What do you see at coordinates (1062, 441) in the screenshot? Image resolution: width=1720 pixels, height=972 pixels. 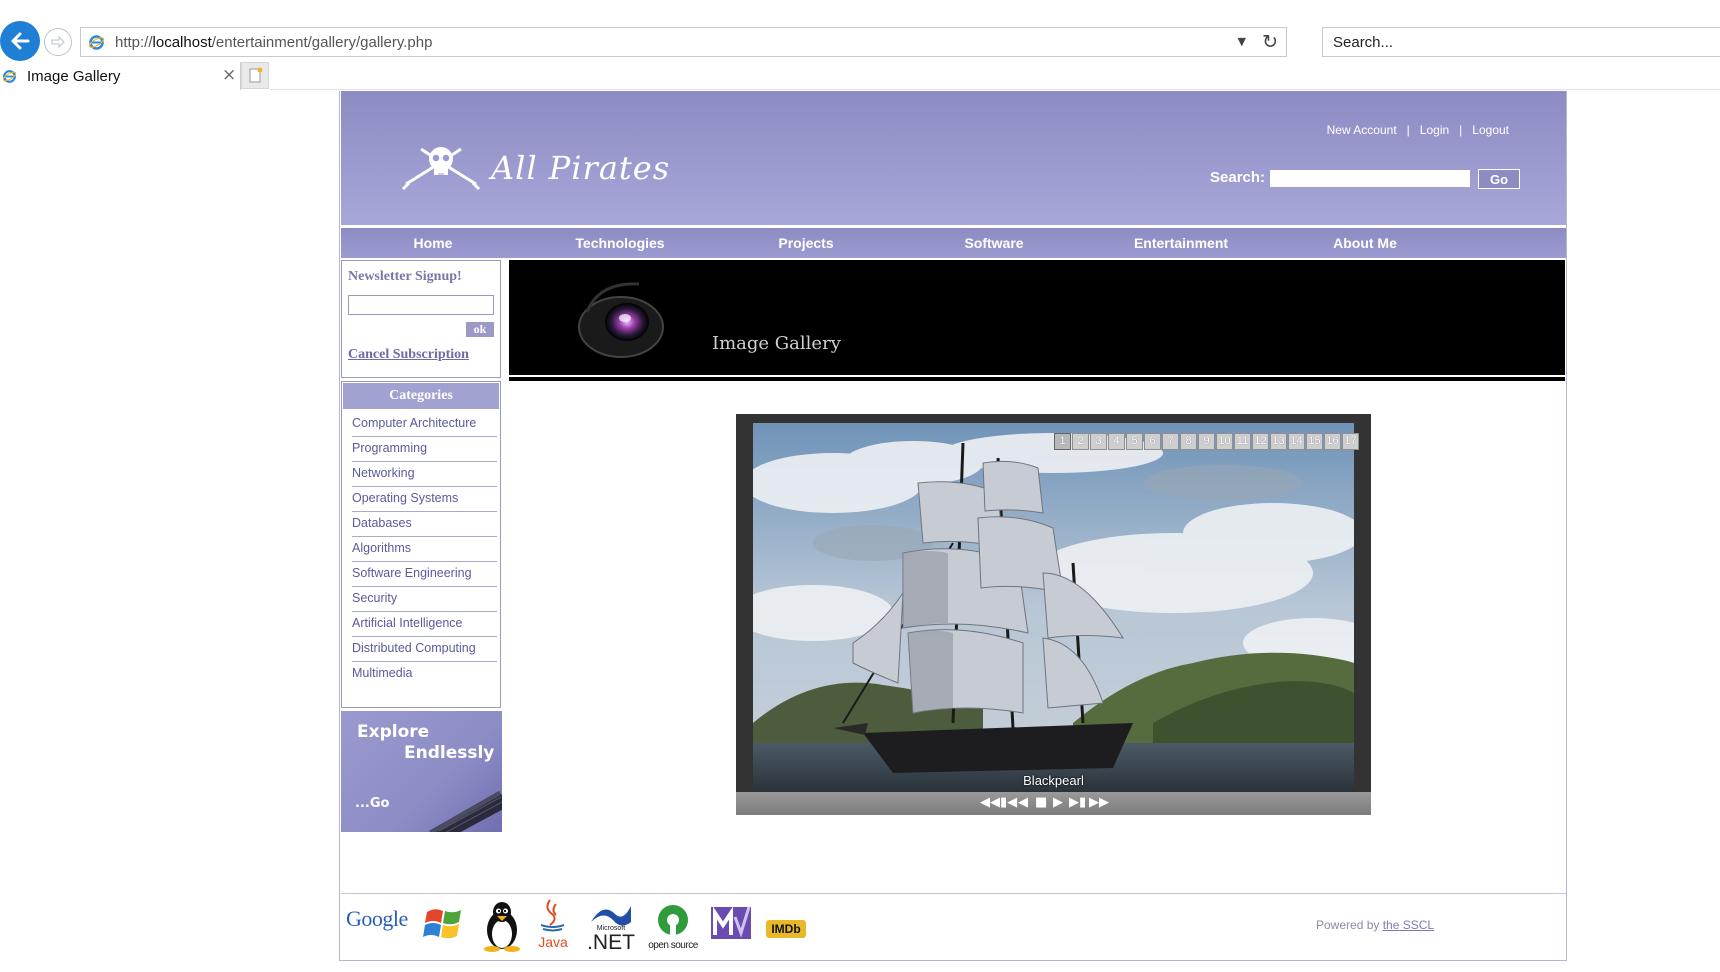 I see `thumbnail-button: 1` at bounding box center [1062, 441].